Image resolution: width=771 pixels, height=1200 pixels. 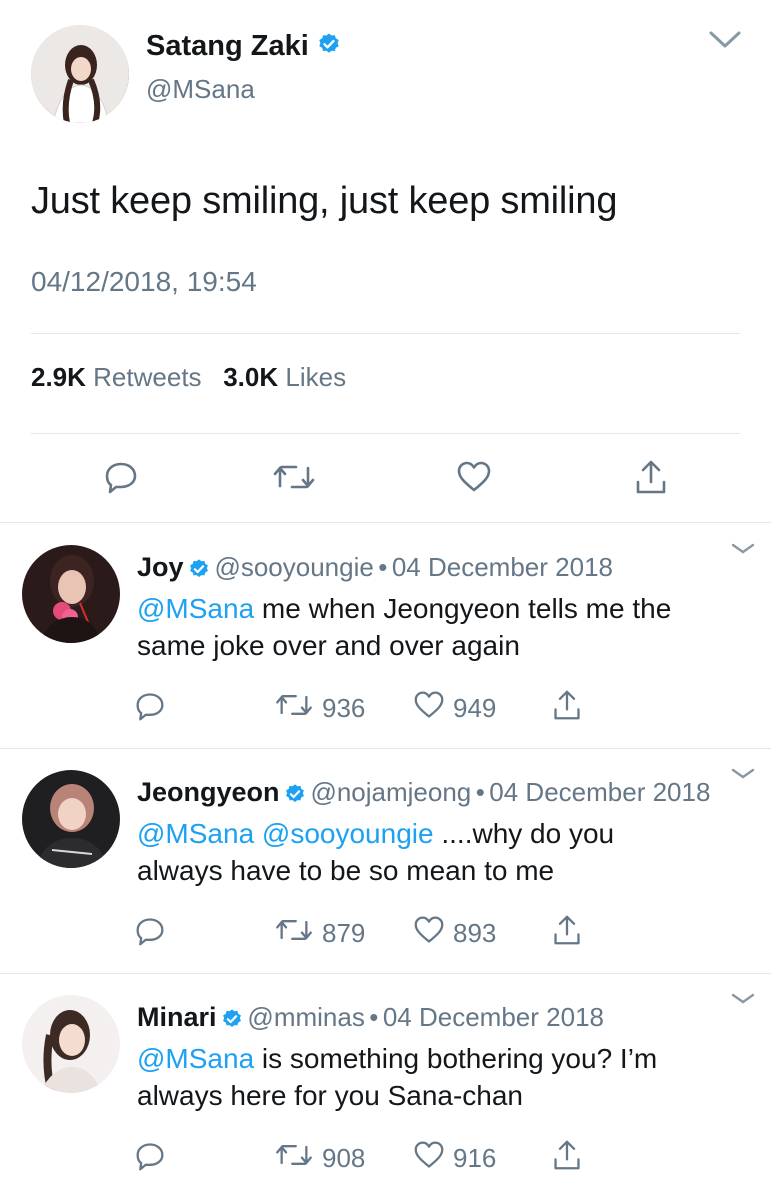 I want to click on retweet-action: 936, so click(x=319, y=708).